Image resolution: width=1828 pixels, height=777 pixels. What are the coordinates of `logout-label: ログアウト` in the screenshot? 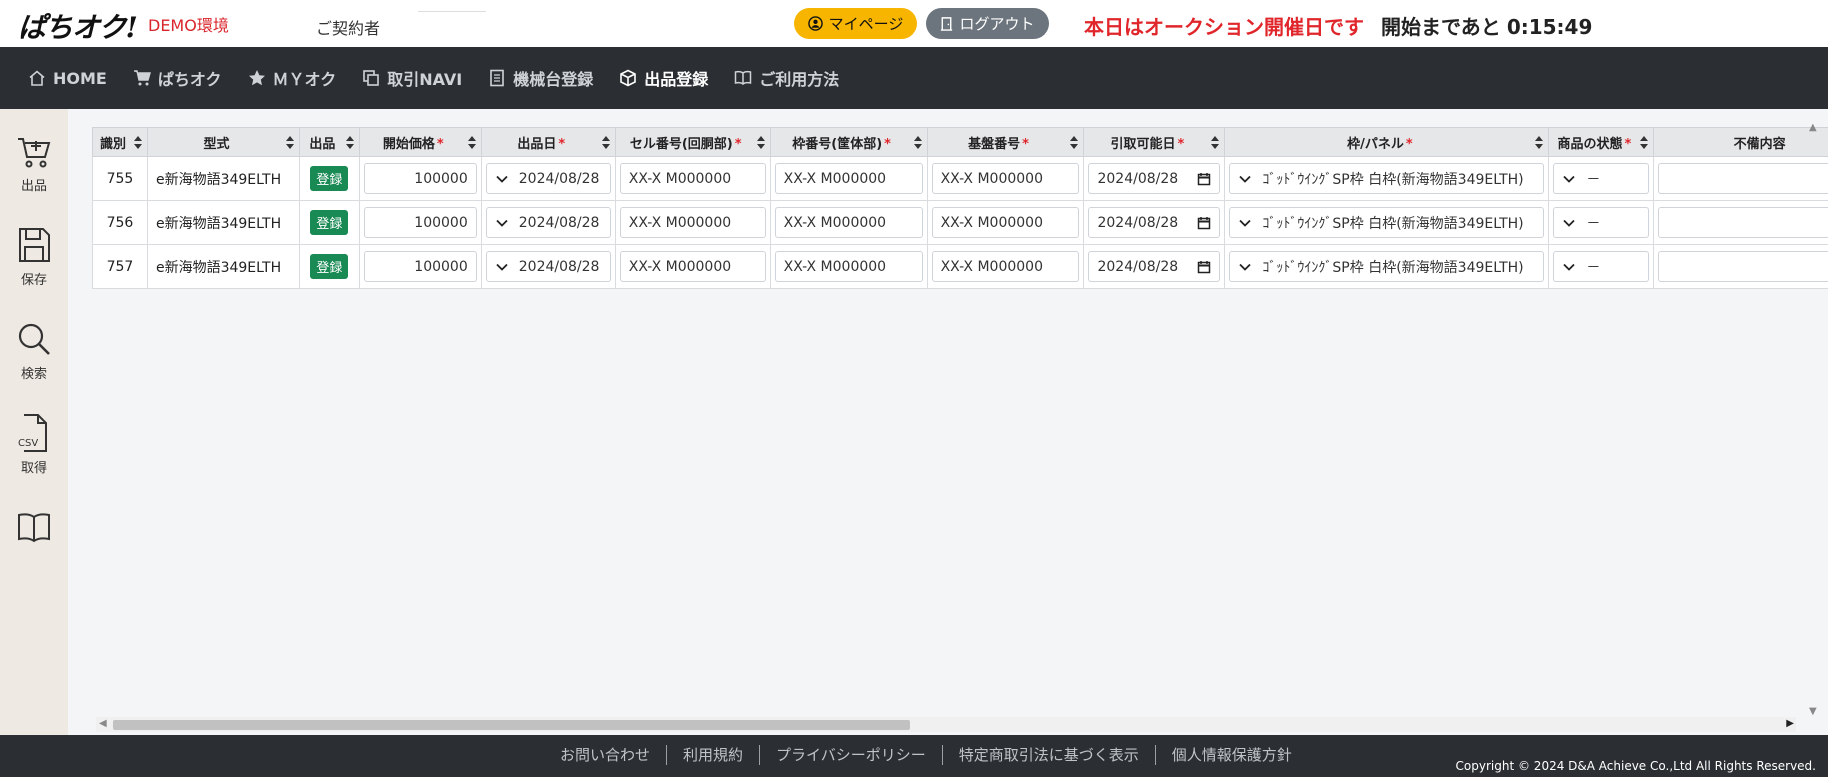 It's located at (997, 24).